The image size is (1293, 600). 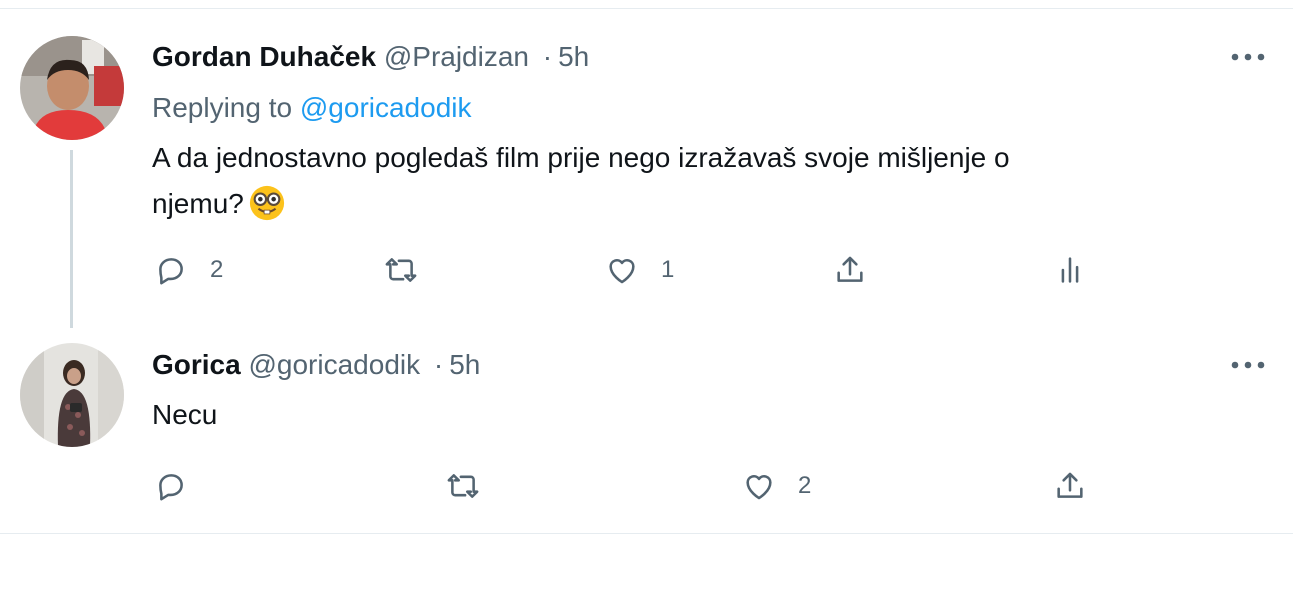 I want to click on reply-count: 2, so click(x=217, y=269).